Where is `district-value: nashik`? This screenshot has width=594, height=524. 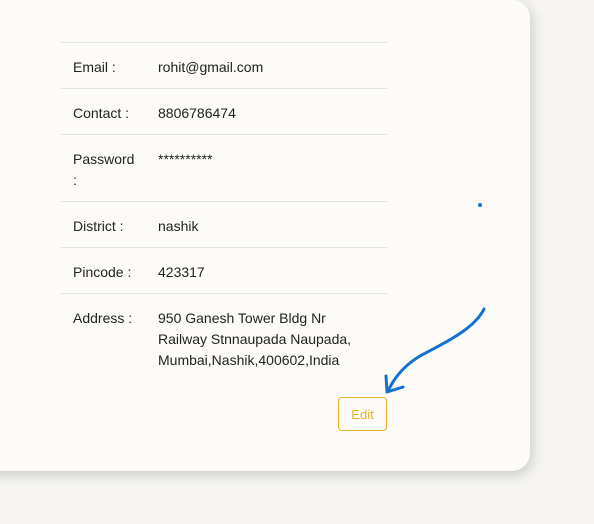
district-value: nashik is located at coordinates (178, 226).